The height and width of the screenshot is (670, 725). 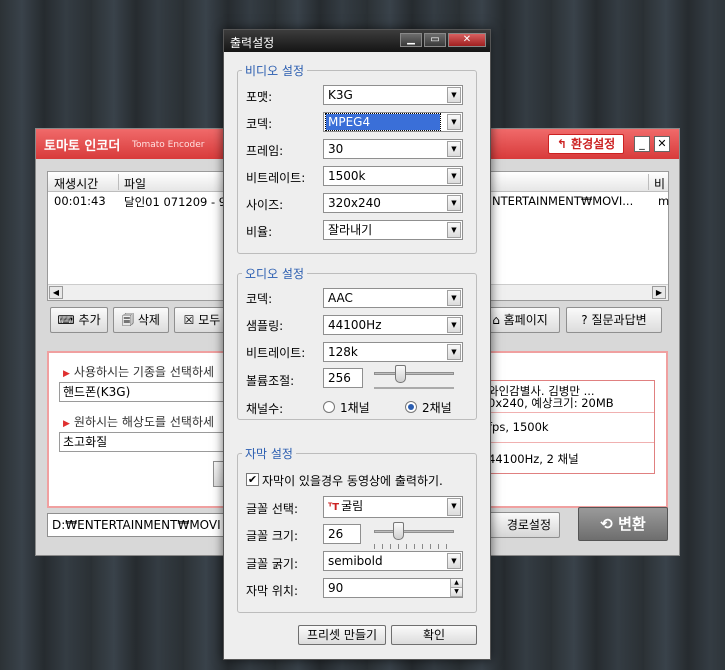 What do you see at coordinates (259, 97) in the screenshot?
I see `format-label: 포맷:` at bounding box center [259, 97].